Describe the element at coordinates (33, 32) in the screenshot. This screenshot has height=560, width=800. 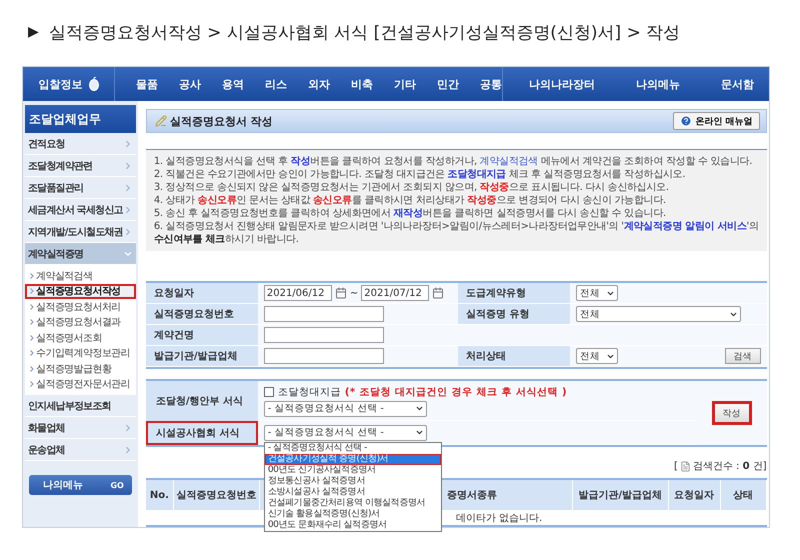
I see `triangle-icon: ▶` at that location.